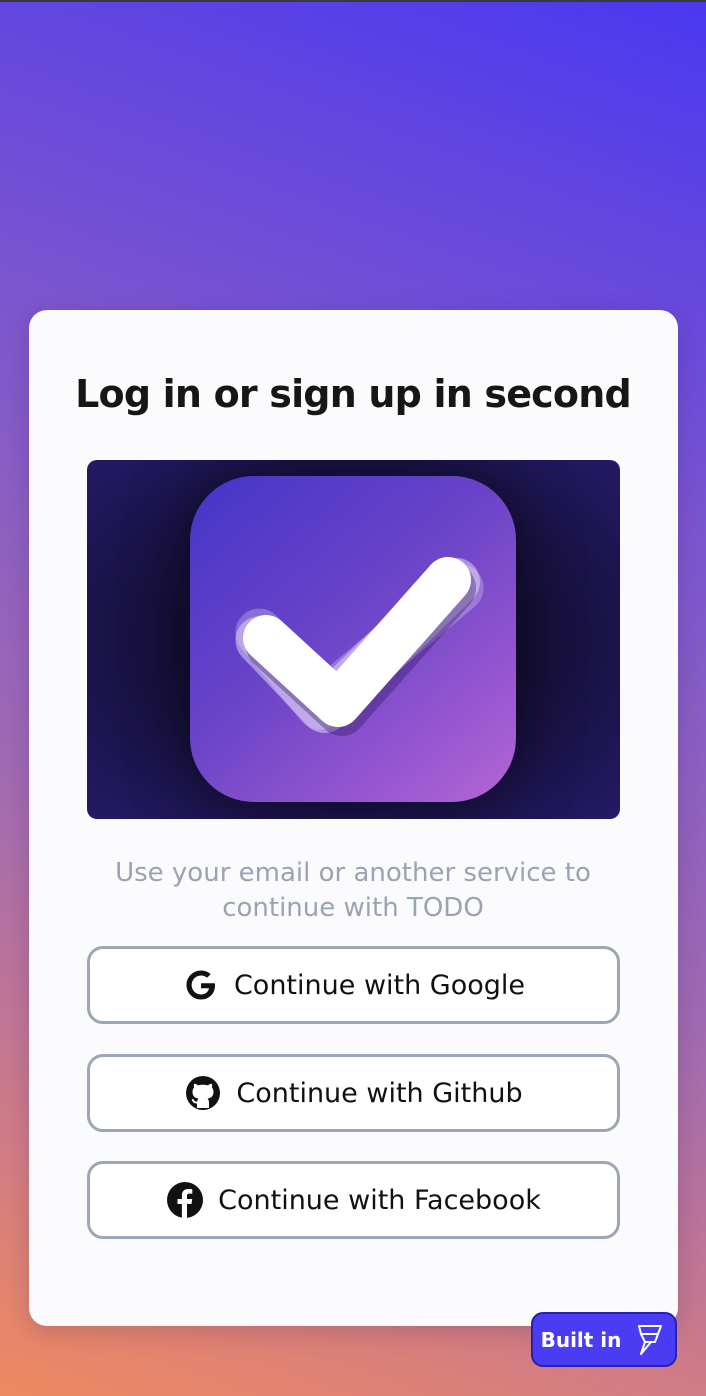 The height and width of the screenshot is (1396, 706). I want to click on continue-with-facebook-button: Continue with Facebook, so click(353, 1200).